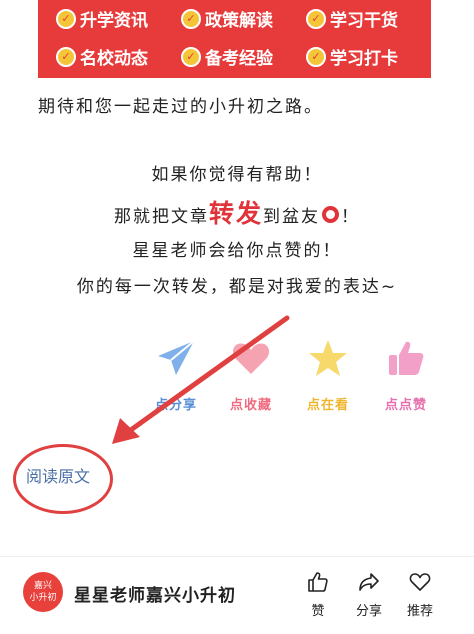 This screenshot has height=634, width=474. What do you see at coordinates (237, 556) in the screenshot?
I see `divider` at bounding box center [237, 556].